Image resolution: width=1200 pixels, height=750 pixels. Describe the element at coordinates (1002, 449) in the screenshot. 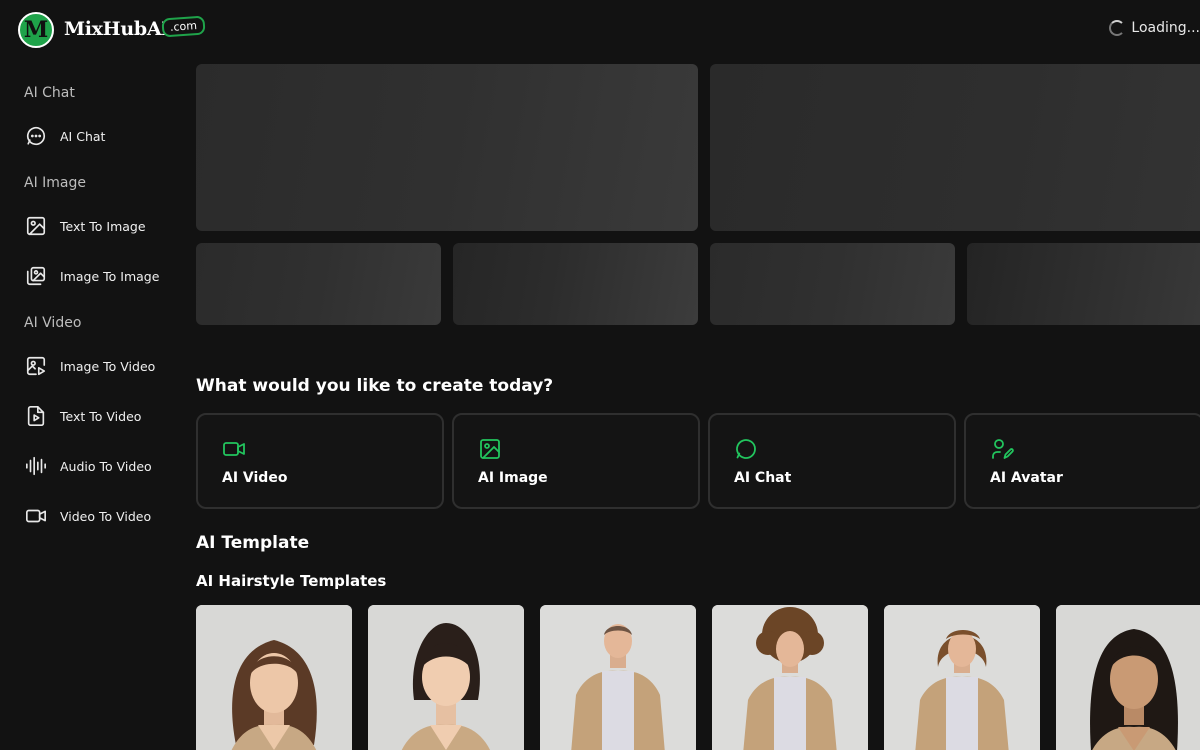

I see `user-edit-icon` at that location.